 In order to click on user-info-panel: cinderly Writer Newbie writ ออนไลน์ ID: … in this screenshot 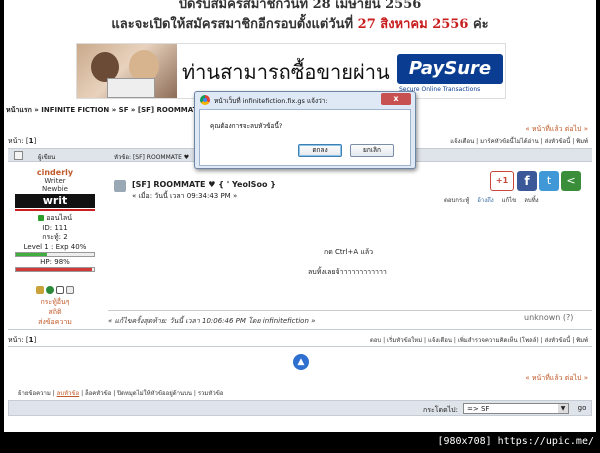, I will do `click(55, 247)`.